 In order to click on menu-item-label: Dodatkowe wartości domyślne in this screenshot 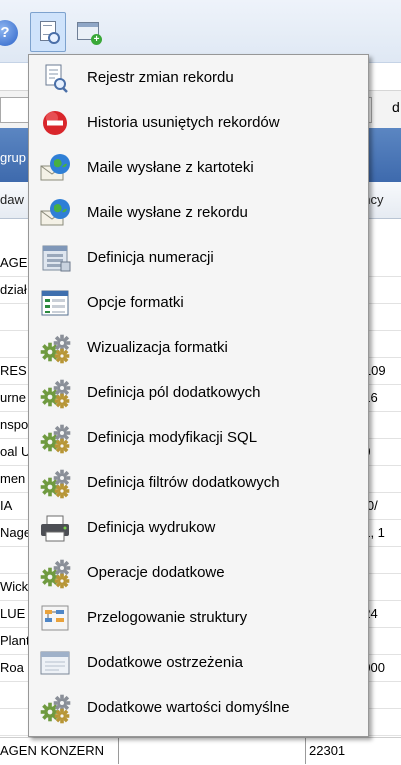, I will do `click(188, 707)`.